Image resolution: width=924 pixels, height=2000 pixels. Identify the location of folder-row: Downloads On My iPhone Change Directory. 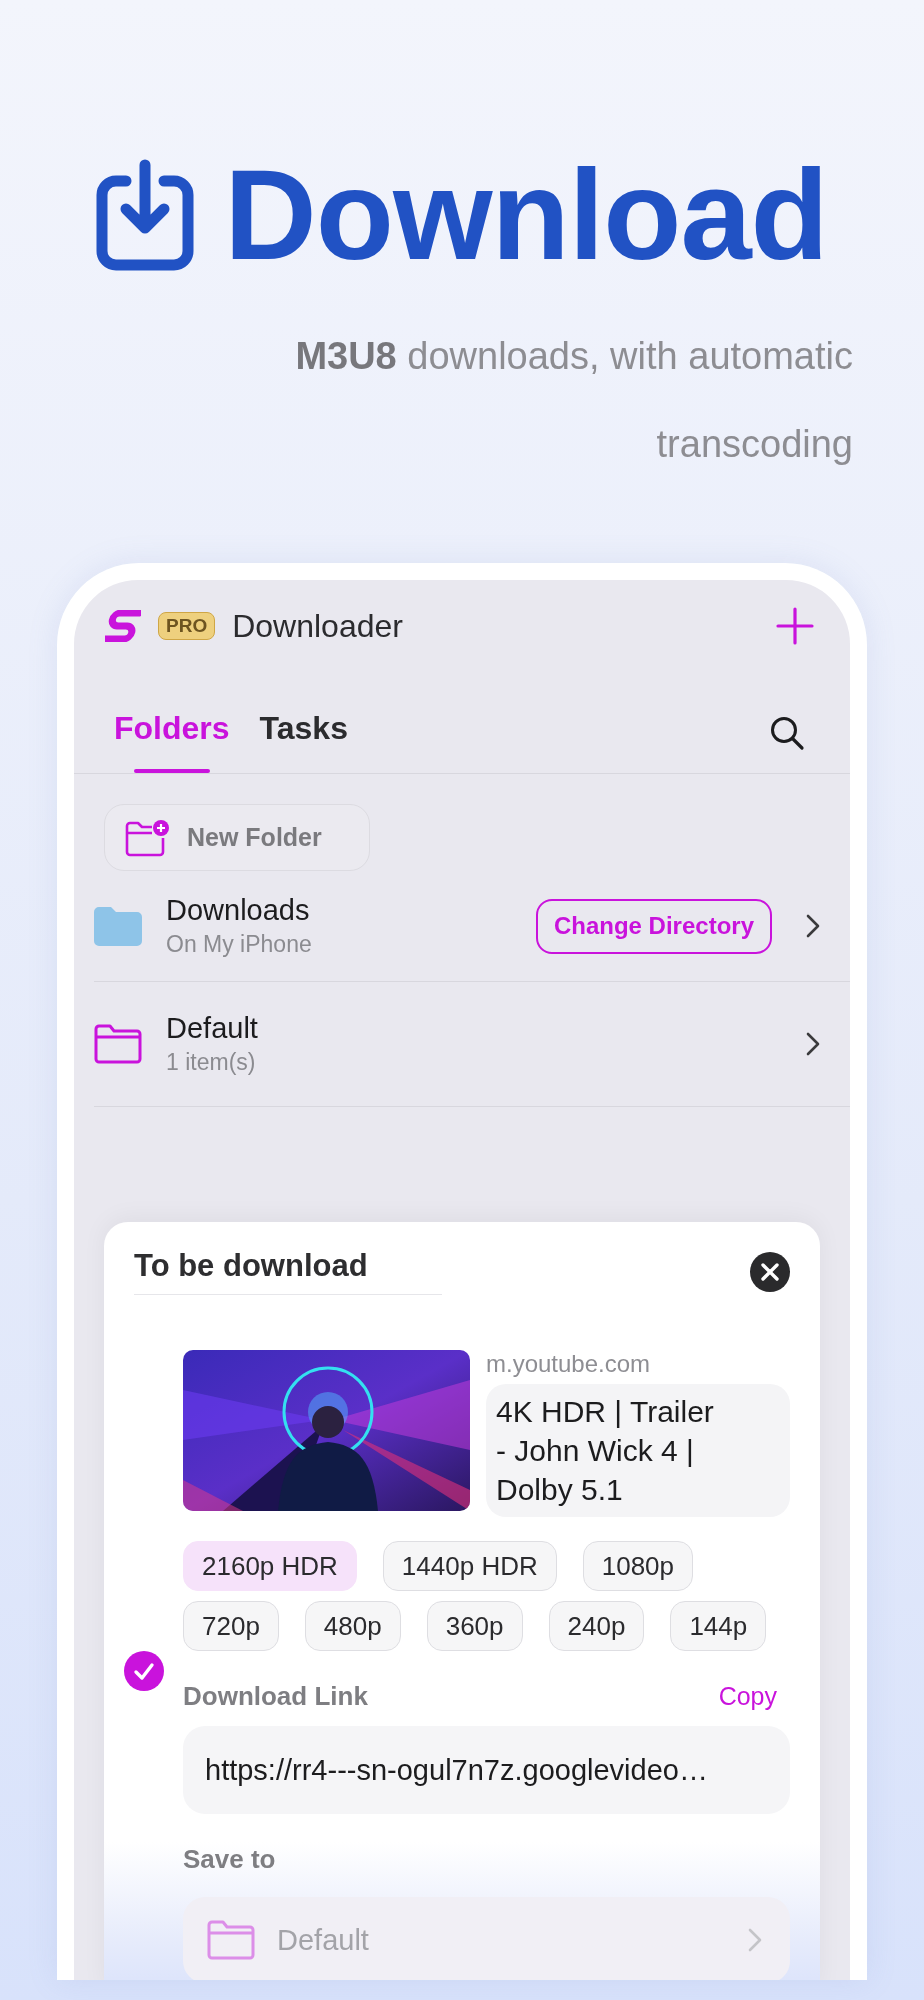
(472, 926).